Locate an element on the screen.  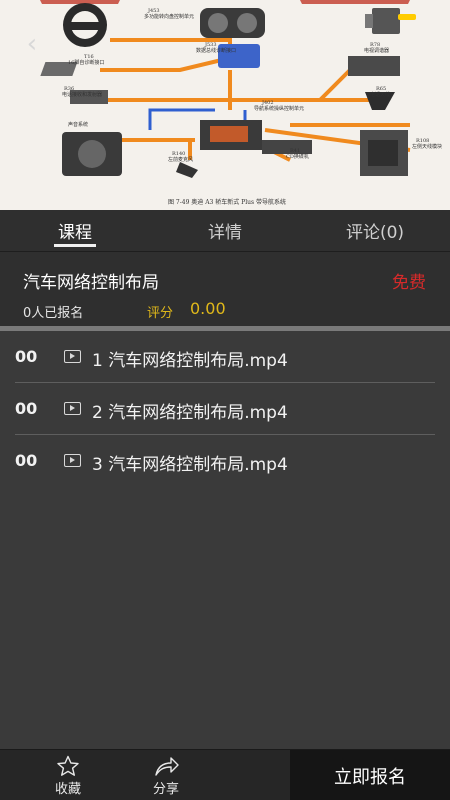
svg-text: 左侧天线模块 is located at coordinates (427, 146).